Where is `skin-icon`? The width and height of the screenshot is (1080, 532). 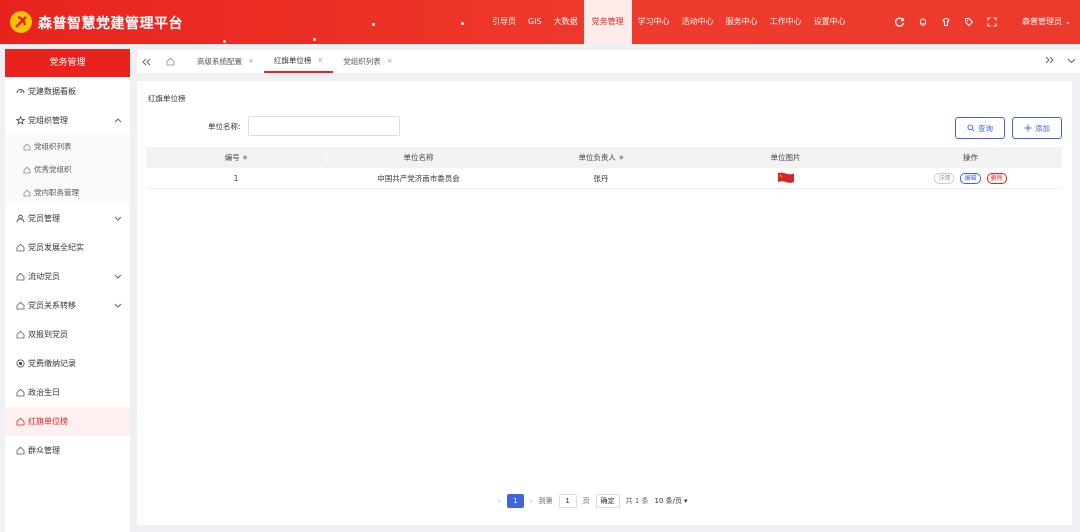 skin-icon is located at coordinates (945, 22).